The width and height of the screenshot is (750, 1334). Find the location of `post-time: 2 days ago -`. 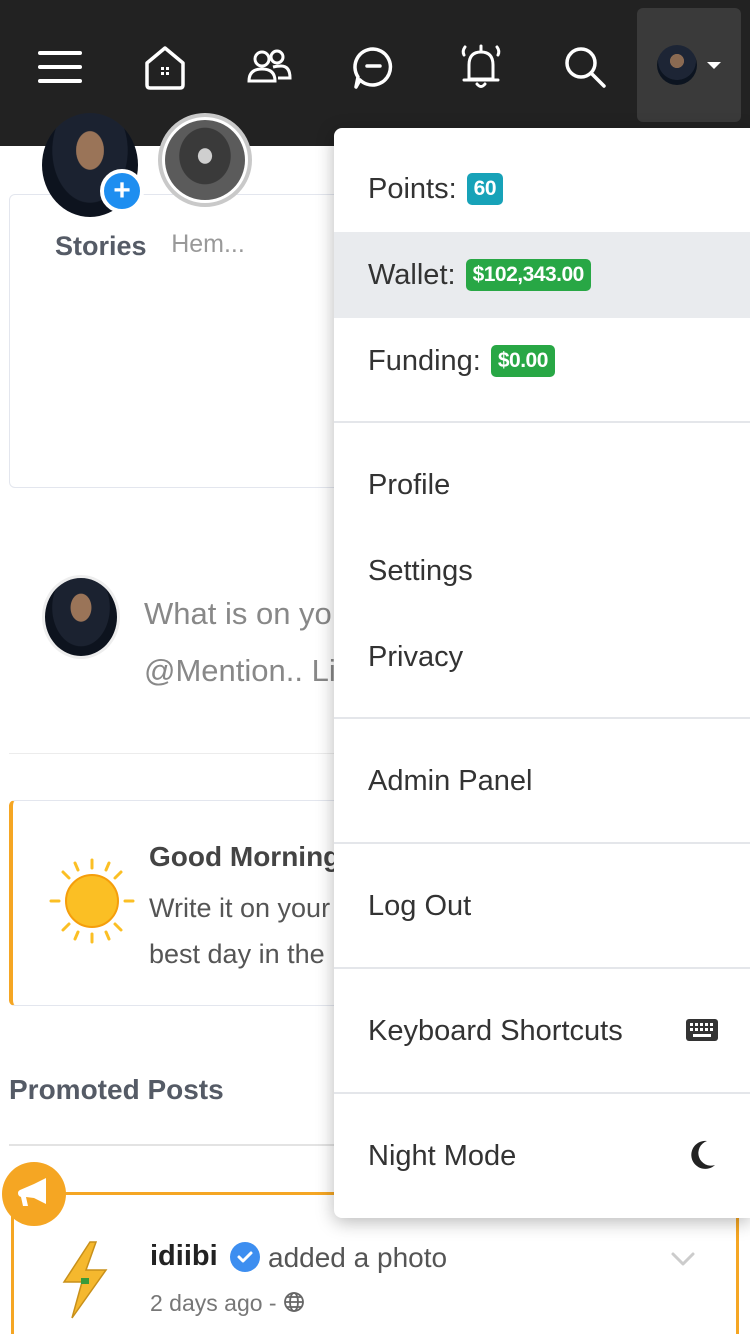

post-time: 2 days ago - is located at coordinates (213, 1303).